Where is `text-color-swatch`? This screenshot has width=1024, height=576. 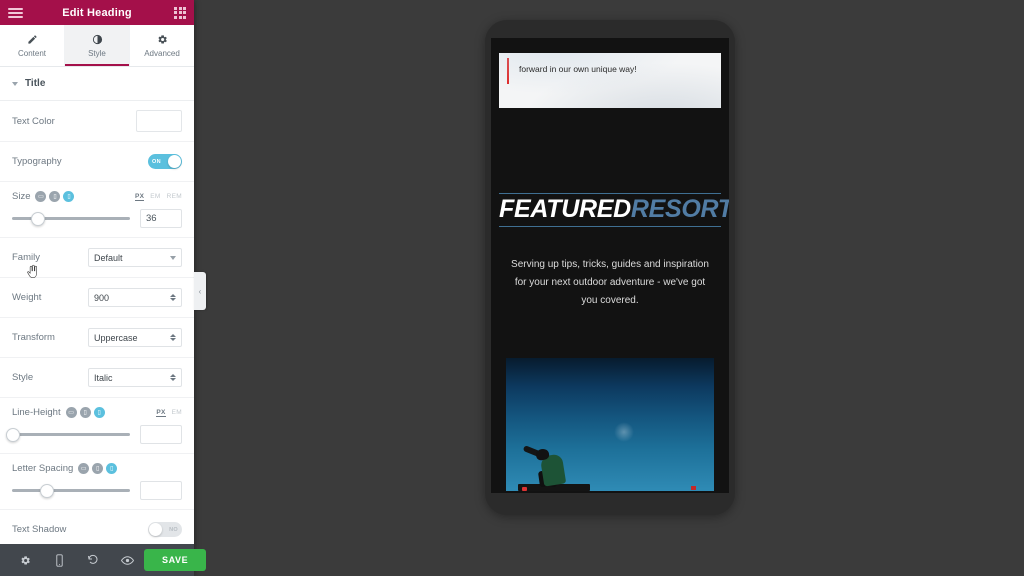
text-color-swatch is located at coordinates (159, 121).